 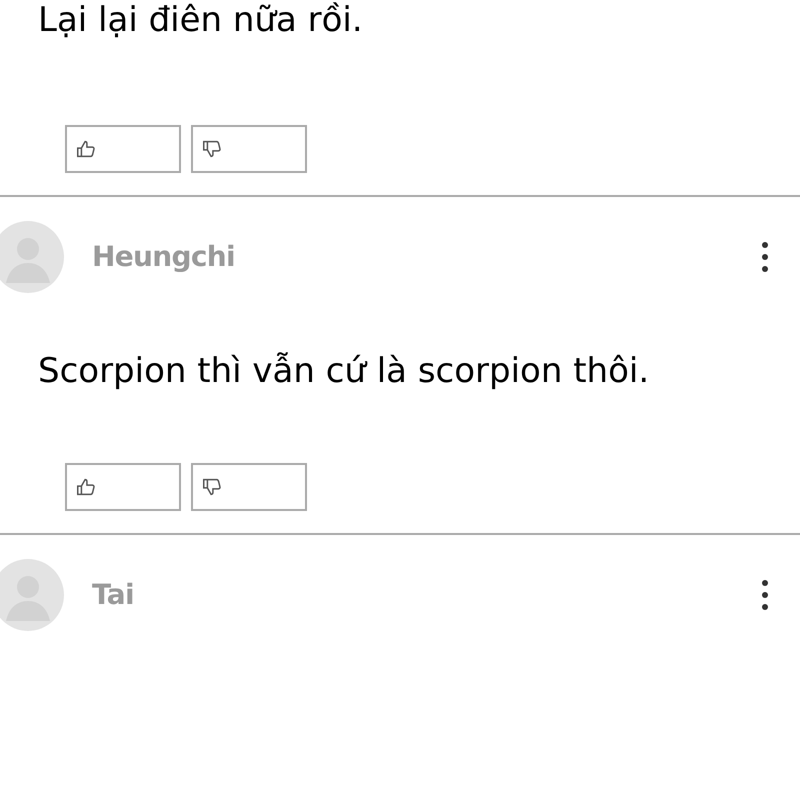 What do you see at coordinates (200, 21) in the screenshot?
I see `comment-text: Lại lại điên nữa rồi.` at bounding box center [200, 21].